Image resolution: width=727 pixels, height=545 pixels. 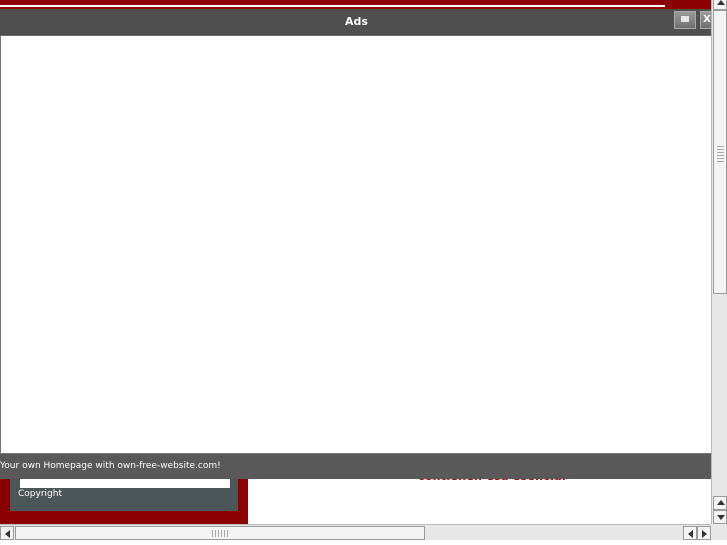 I want to click on scroll-up-button, so click(x=720, y=503).